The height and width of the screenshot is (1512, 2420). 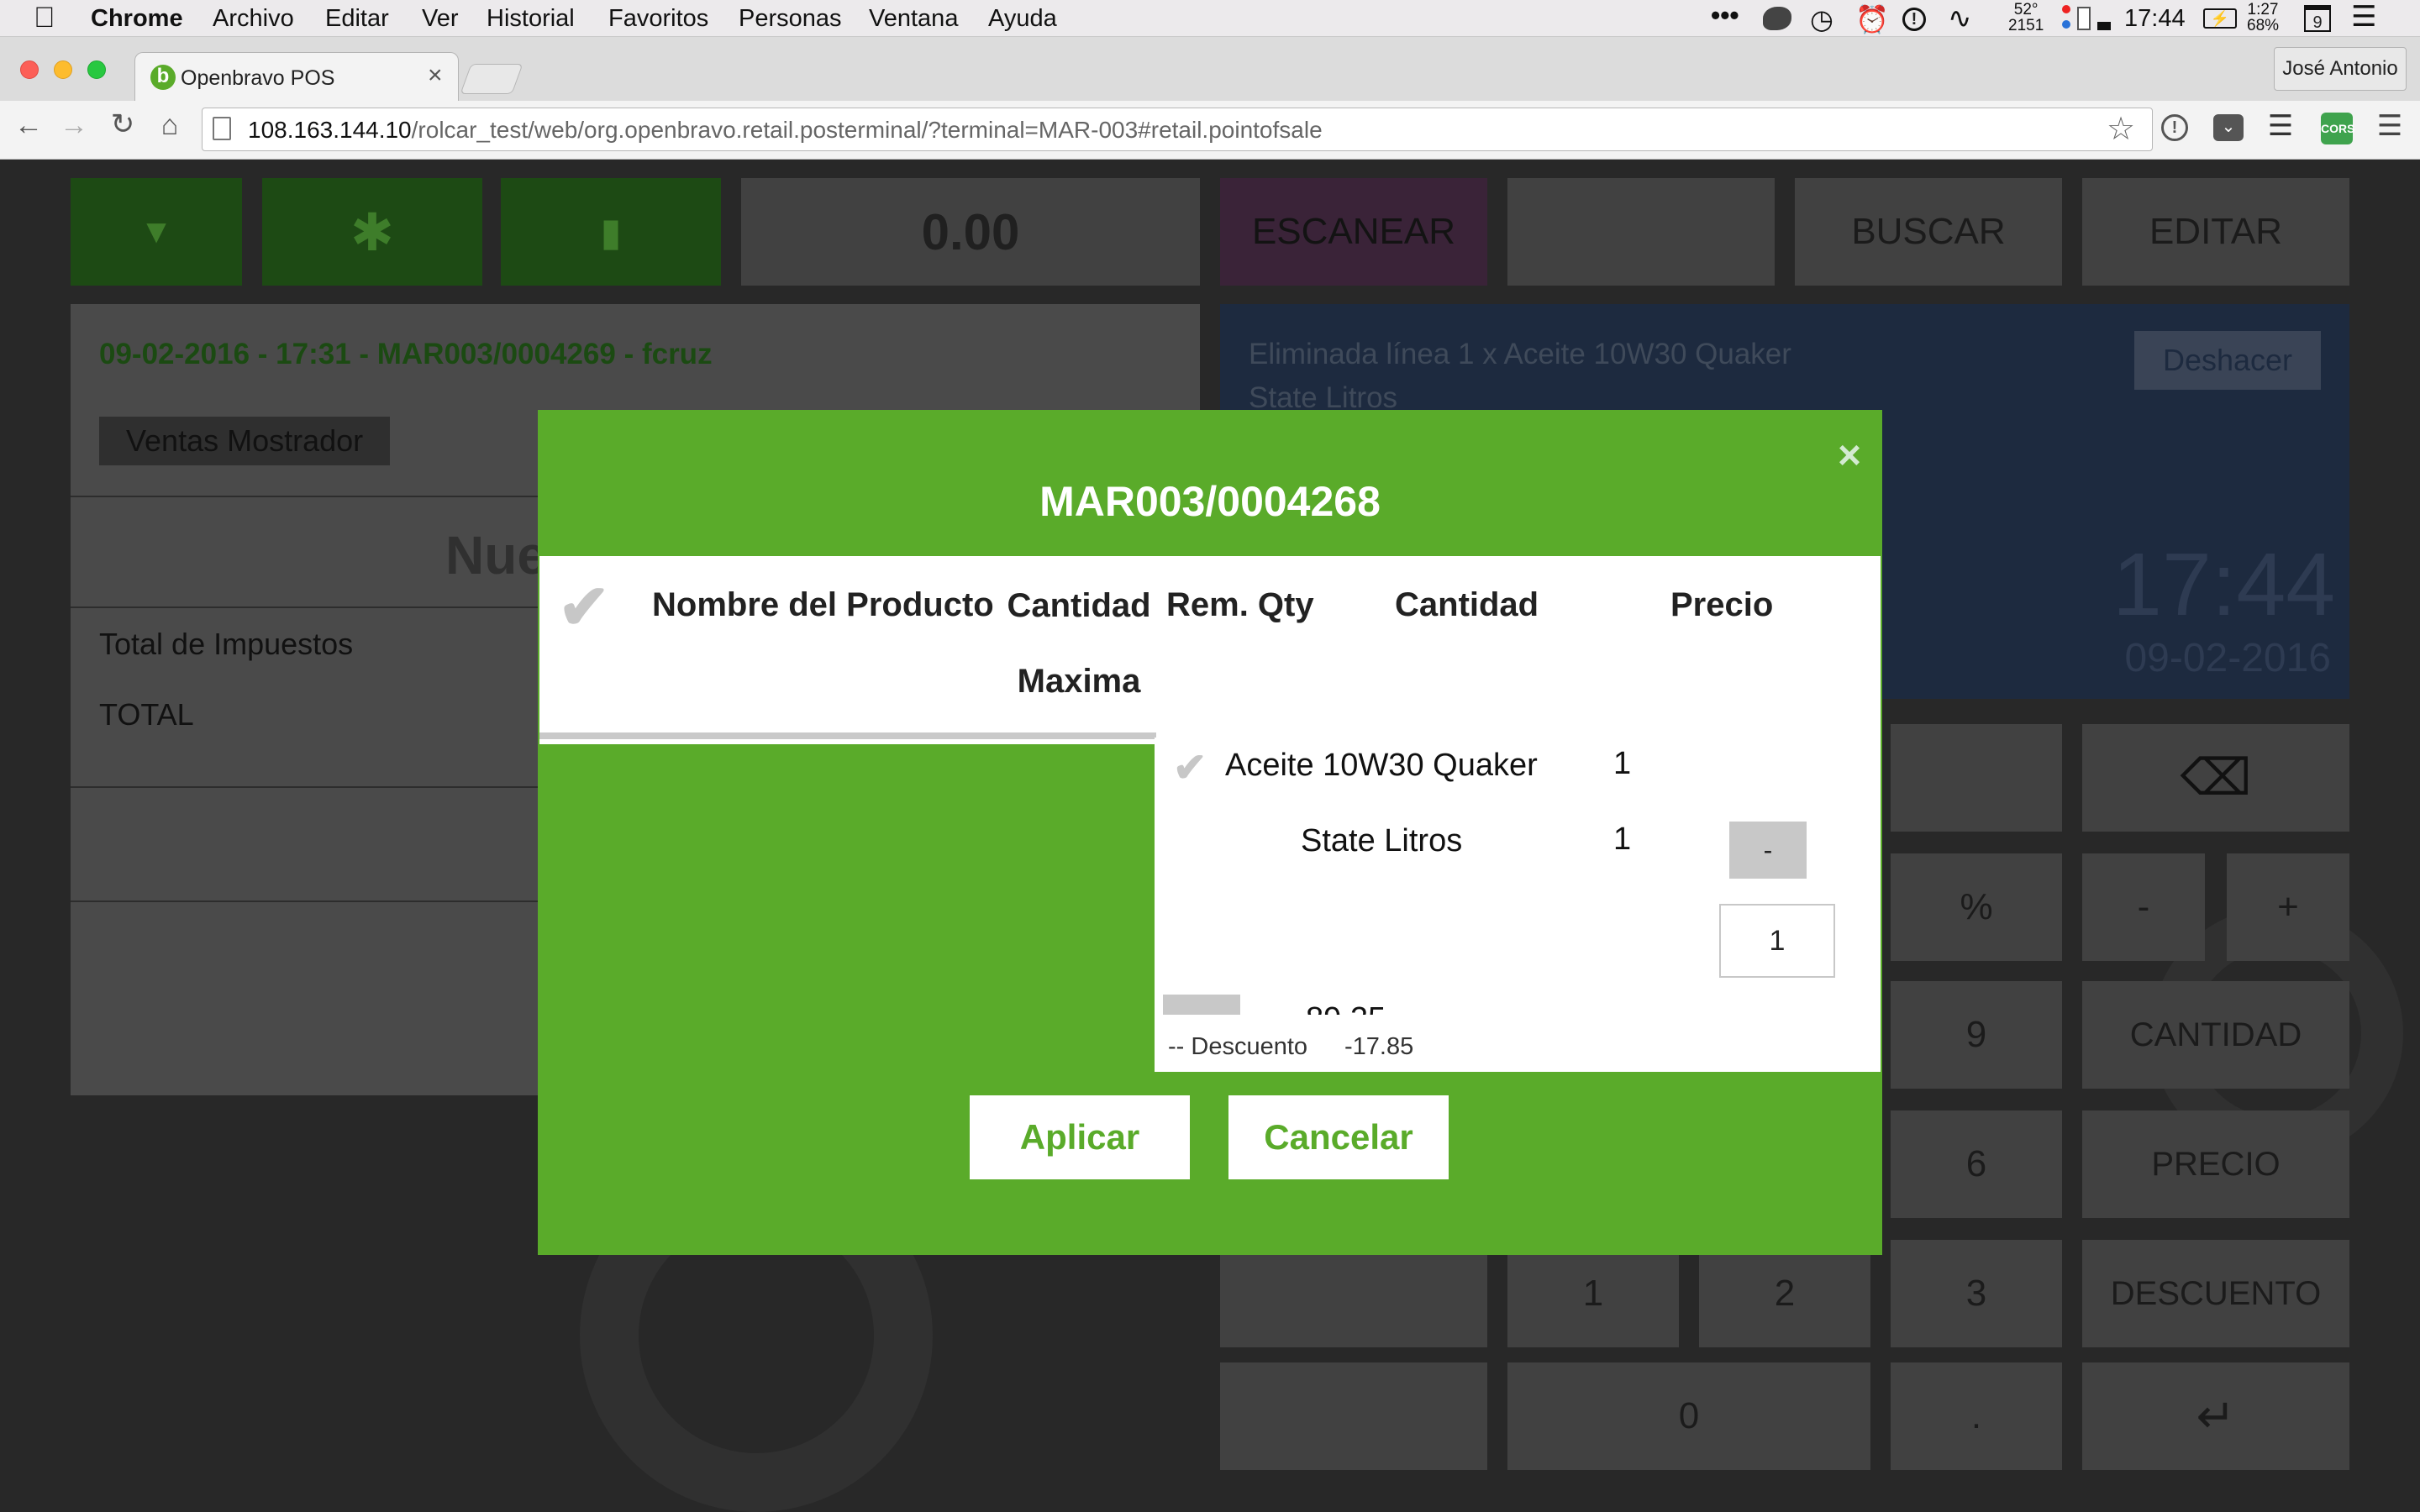 I want to click on notification-center-icon: ☰, so click(x=2363, y=17).